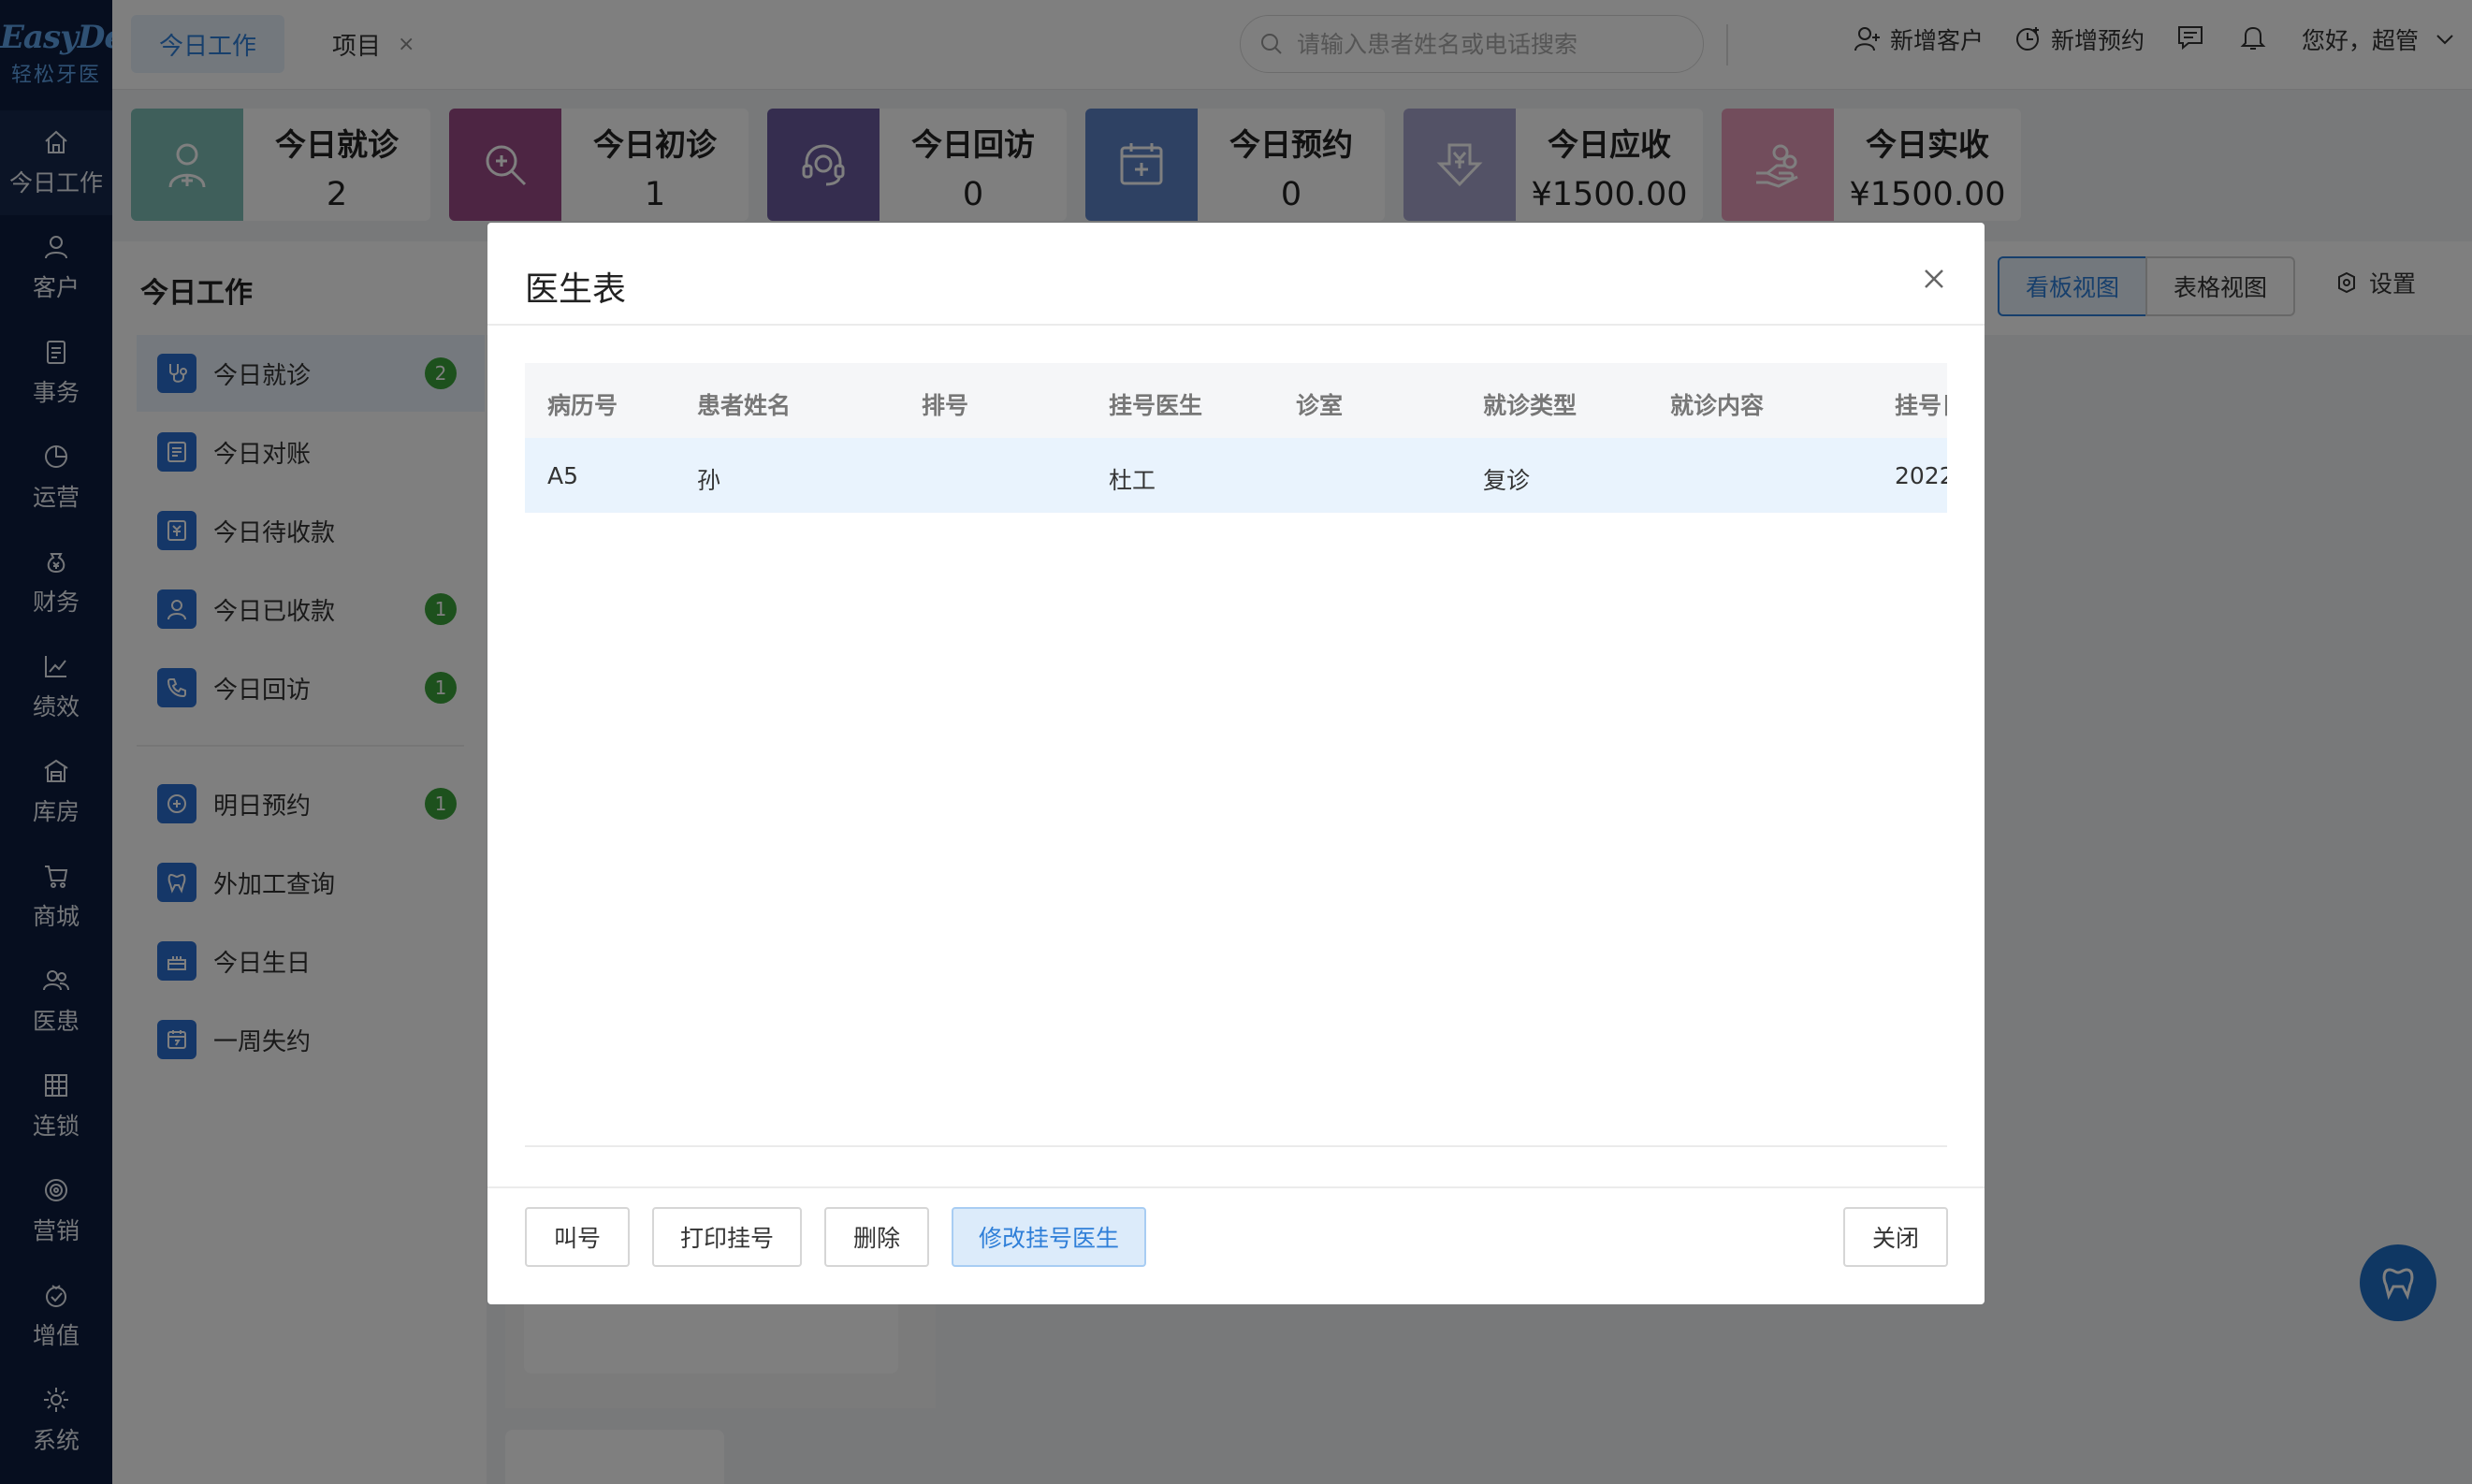 This screenshot has width=2472, height=1484. What do you see at coordinates (1236, 1187) in the screenshot?
I see `dialog-footer-divider` at bounding box center [1236, 1187].